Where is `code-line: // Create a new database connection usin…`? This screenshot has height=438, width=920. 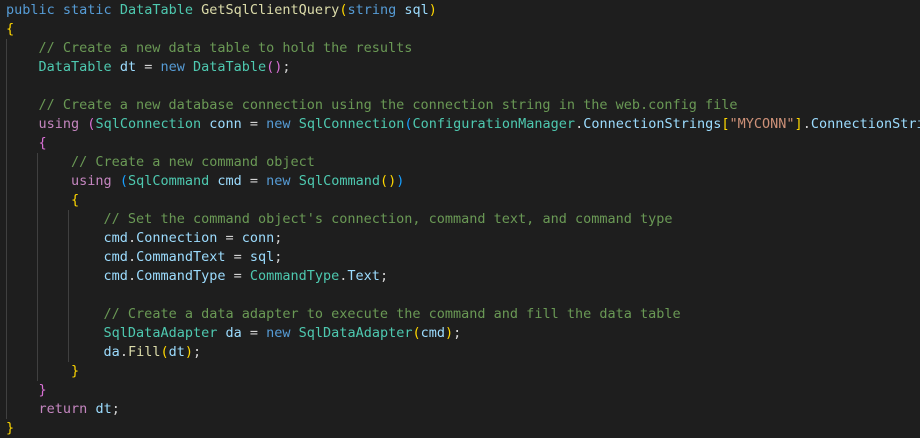
code-line: // Create a new database connection usin… is located at coordinates (372, 105).